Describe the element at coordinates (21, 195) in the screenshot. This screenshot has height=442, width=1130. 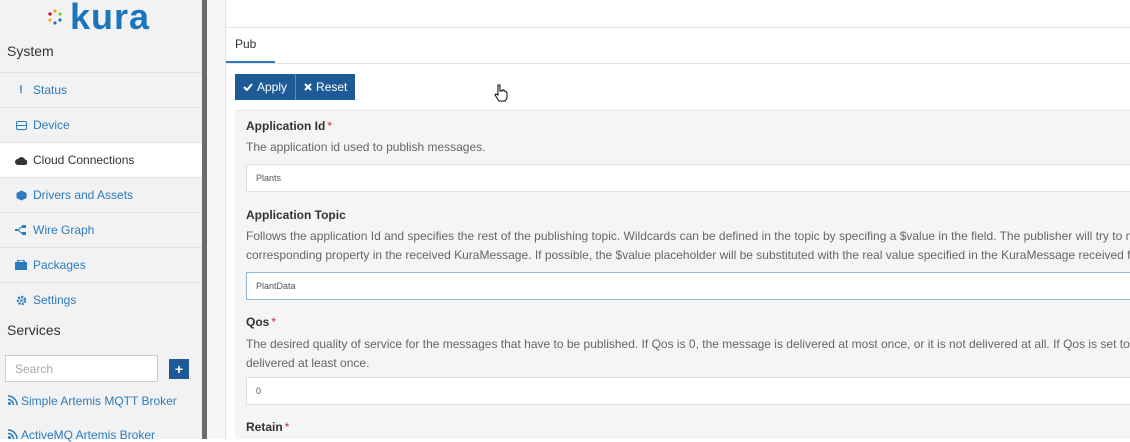
I see `drivers-icon` at that location.